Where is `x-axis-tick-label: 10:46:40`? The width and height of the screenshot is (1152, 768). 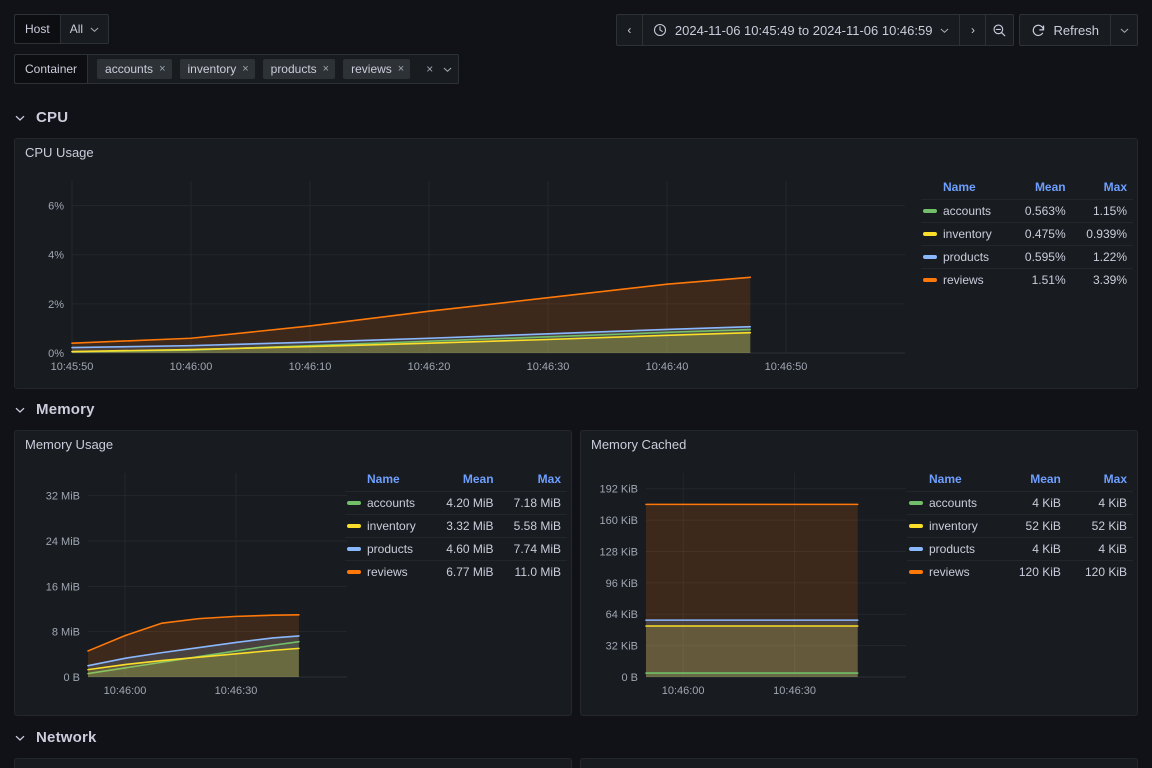
x-axis-tick-label: 10:46:40 is located at coordinates (667, 367).